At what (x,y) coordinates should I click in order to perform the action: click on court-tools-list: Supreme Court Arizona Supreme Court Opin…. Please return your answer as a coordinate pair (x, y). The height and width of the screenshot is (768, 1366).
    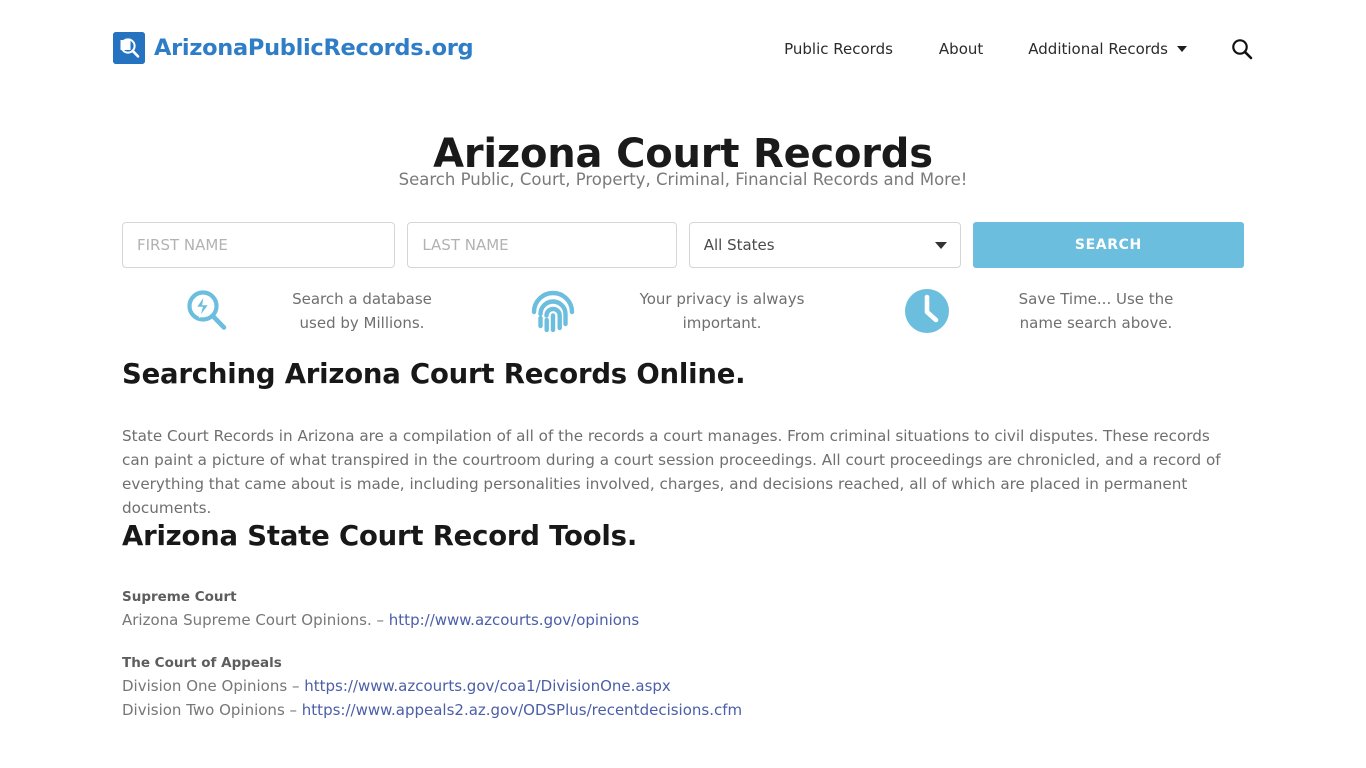
    Looking at the image, I should click on (683, 654).